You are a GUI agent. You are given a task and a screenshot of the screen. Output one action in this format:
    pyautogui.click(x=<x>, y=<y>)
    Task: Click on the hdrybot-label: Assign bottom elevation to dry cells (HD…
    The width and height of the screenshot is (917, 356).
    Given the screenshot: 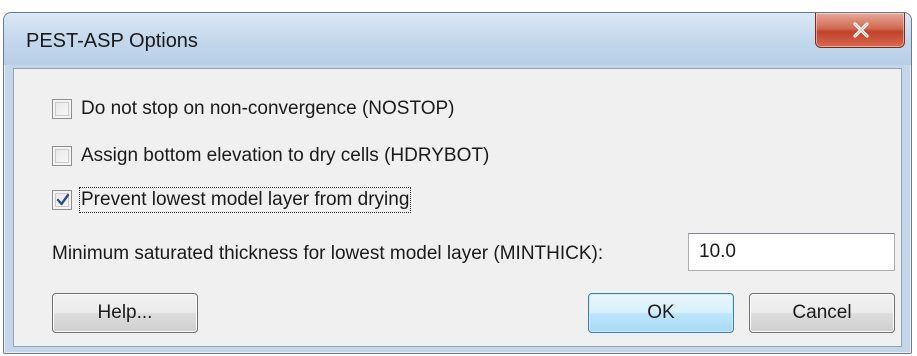 What is the action you would take?
    pyautogui.click(x=285, y=155)
    